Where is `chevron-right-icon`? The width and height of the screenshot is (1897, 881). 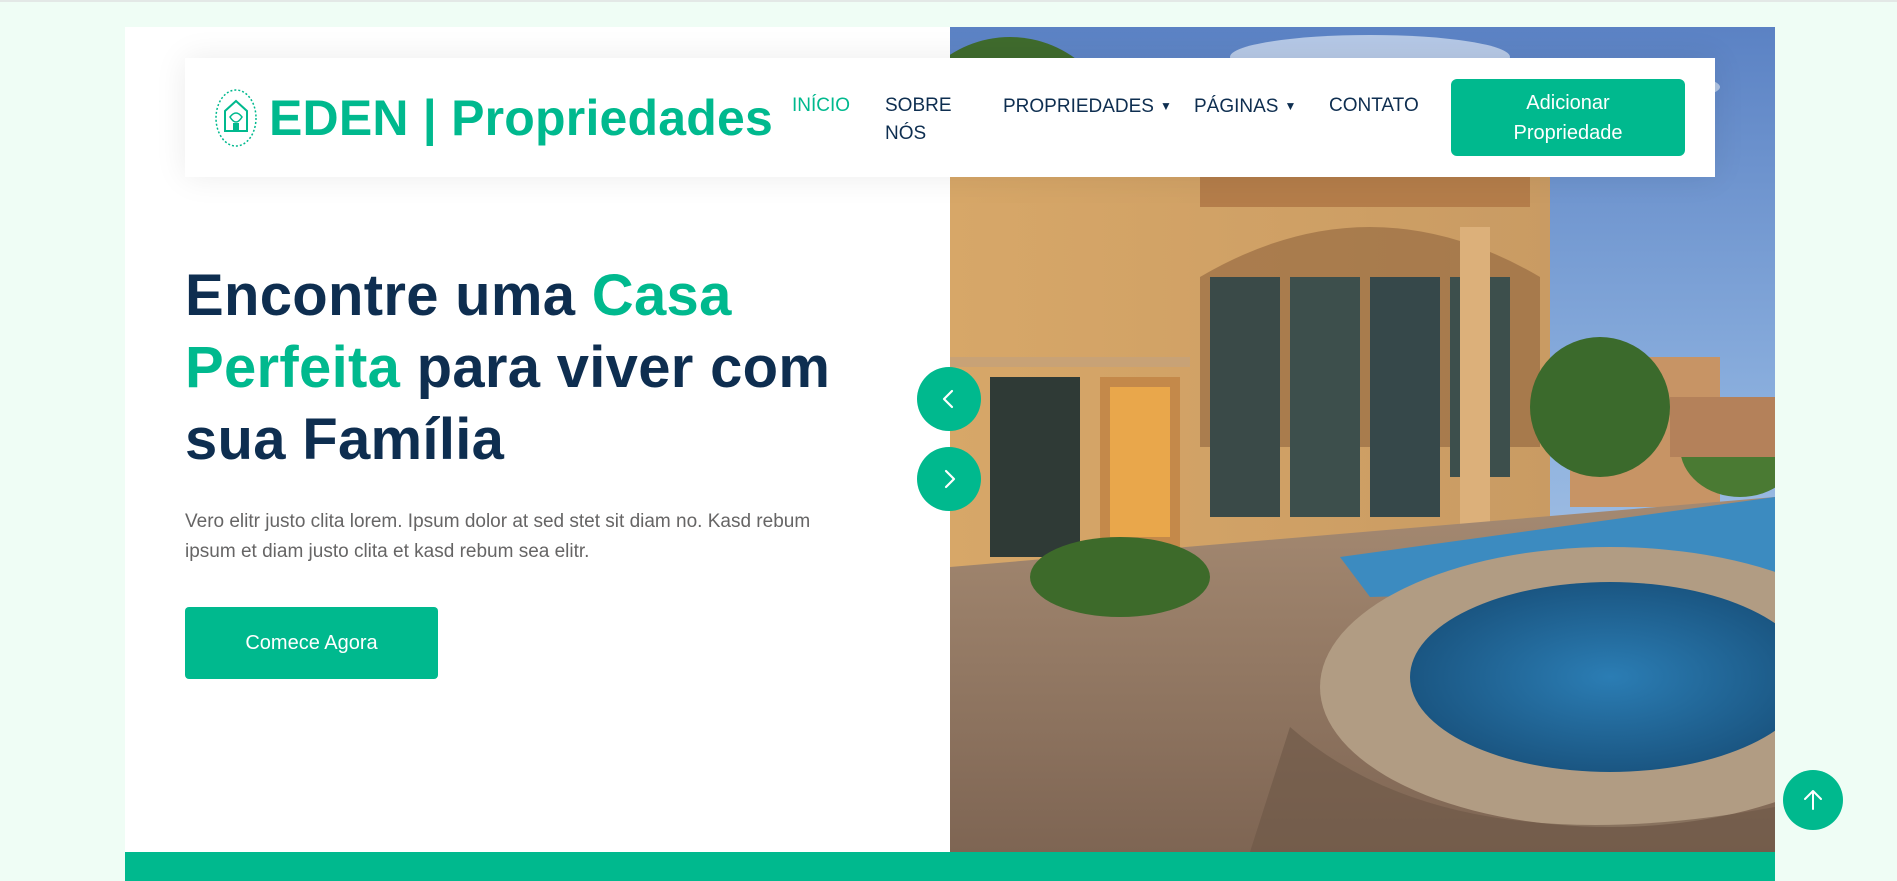
chevron-right-icon is located at coordinates (950, 479).